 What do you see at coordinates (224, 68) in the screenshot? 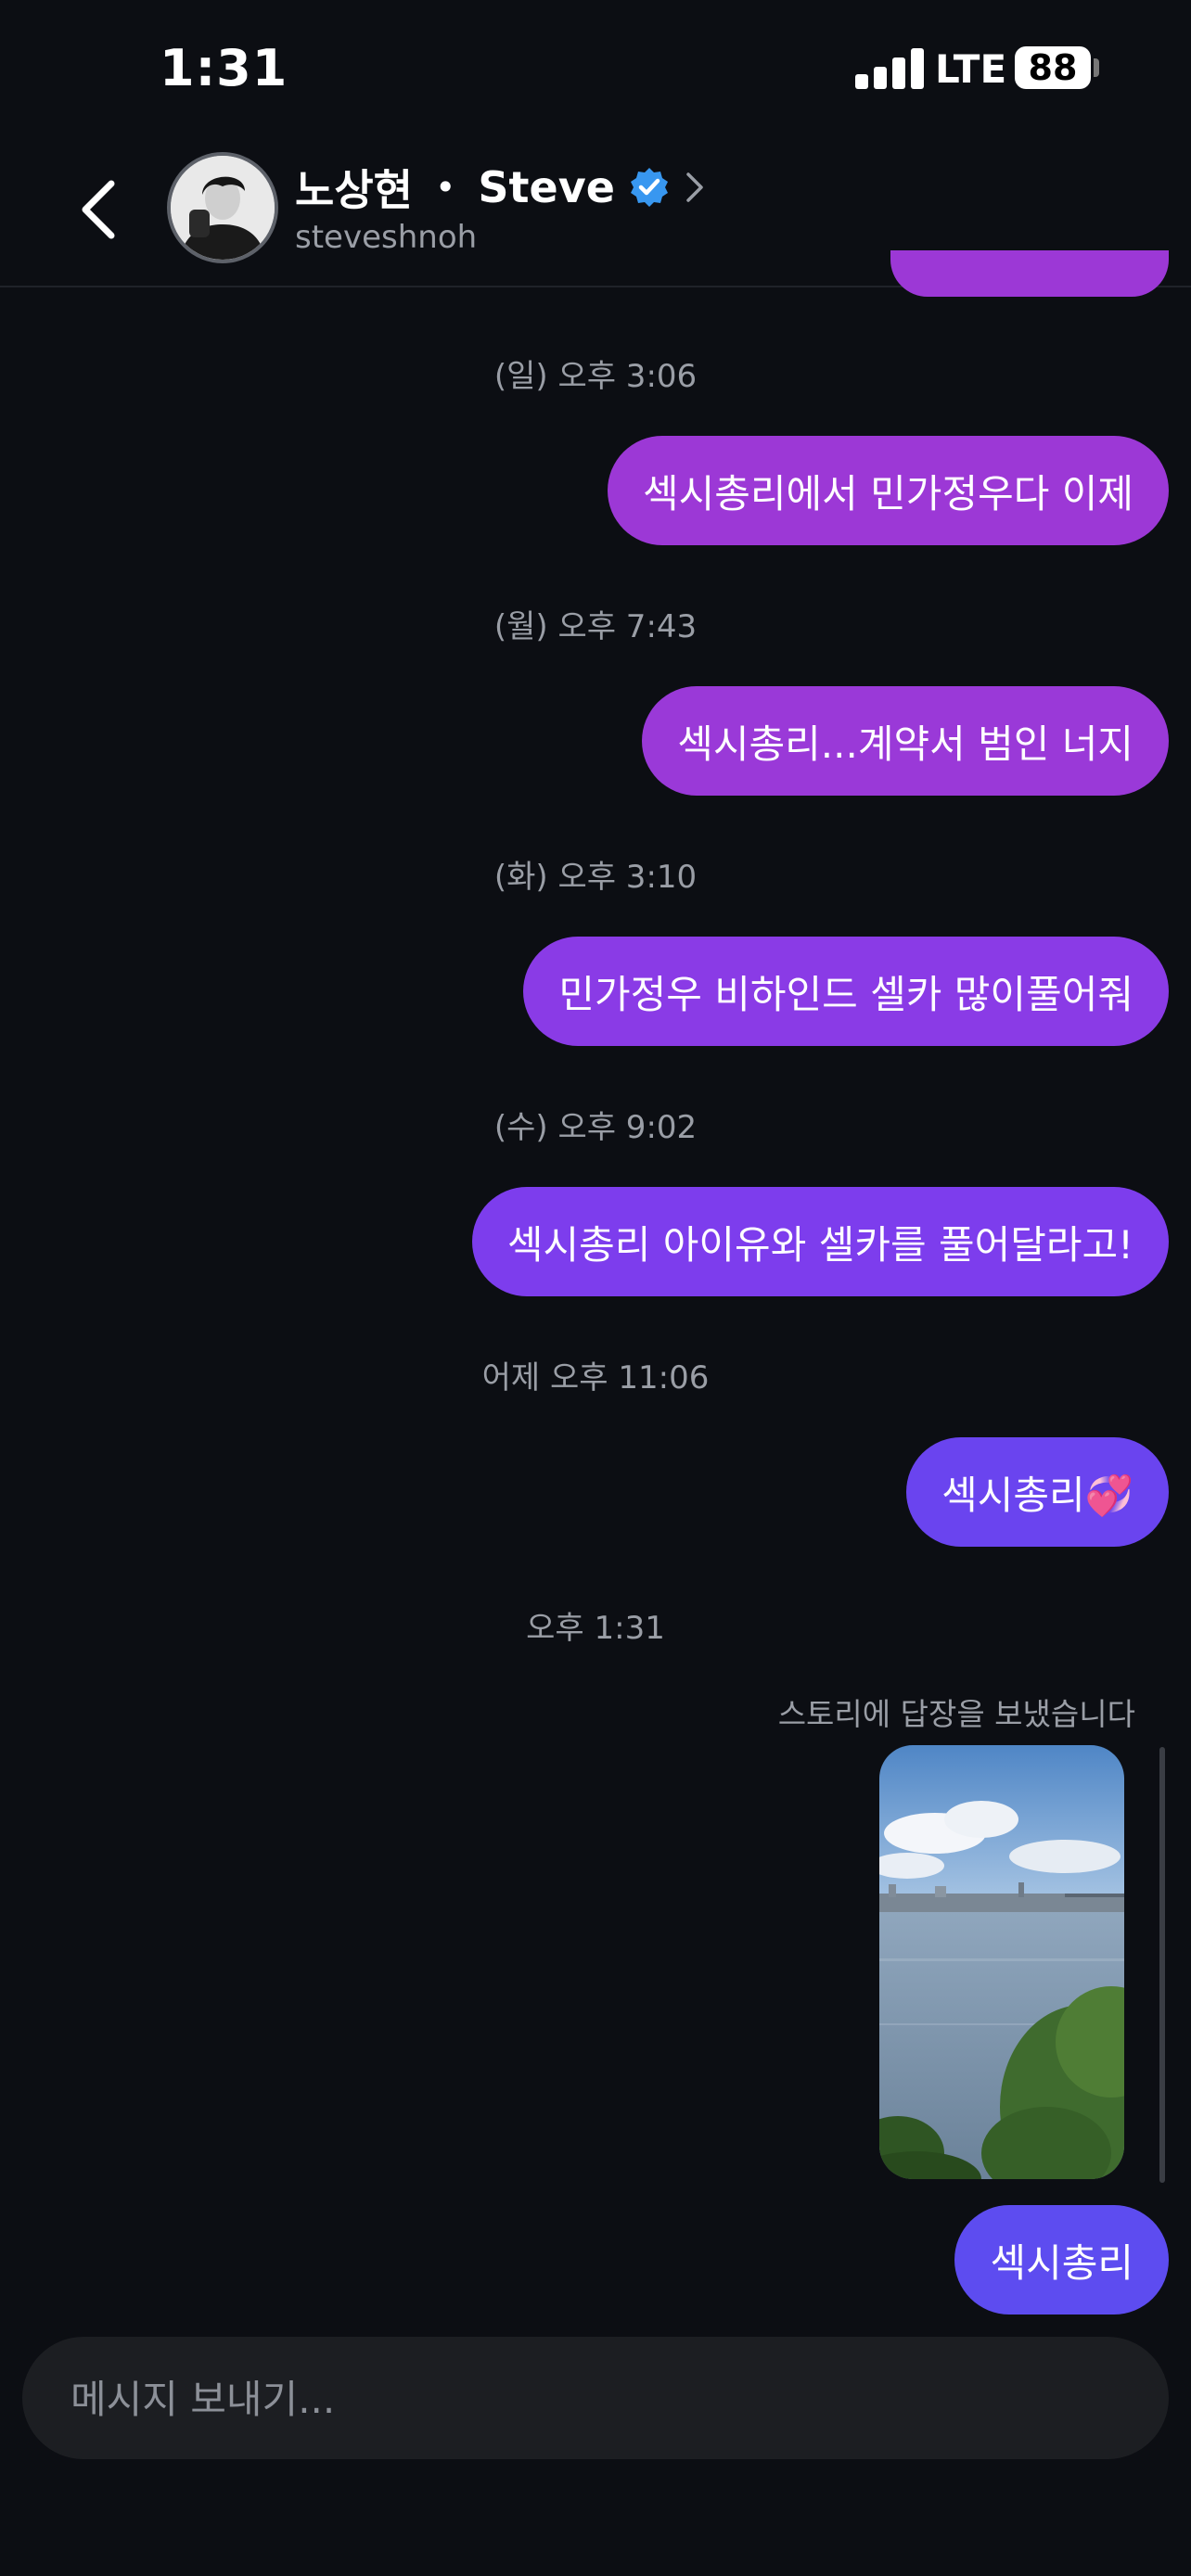
I see `status-time: 1:31` at bounding box center [224, 68].